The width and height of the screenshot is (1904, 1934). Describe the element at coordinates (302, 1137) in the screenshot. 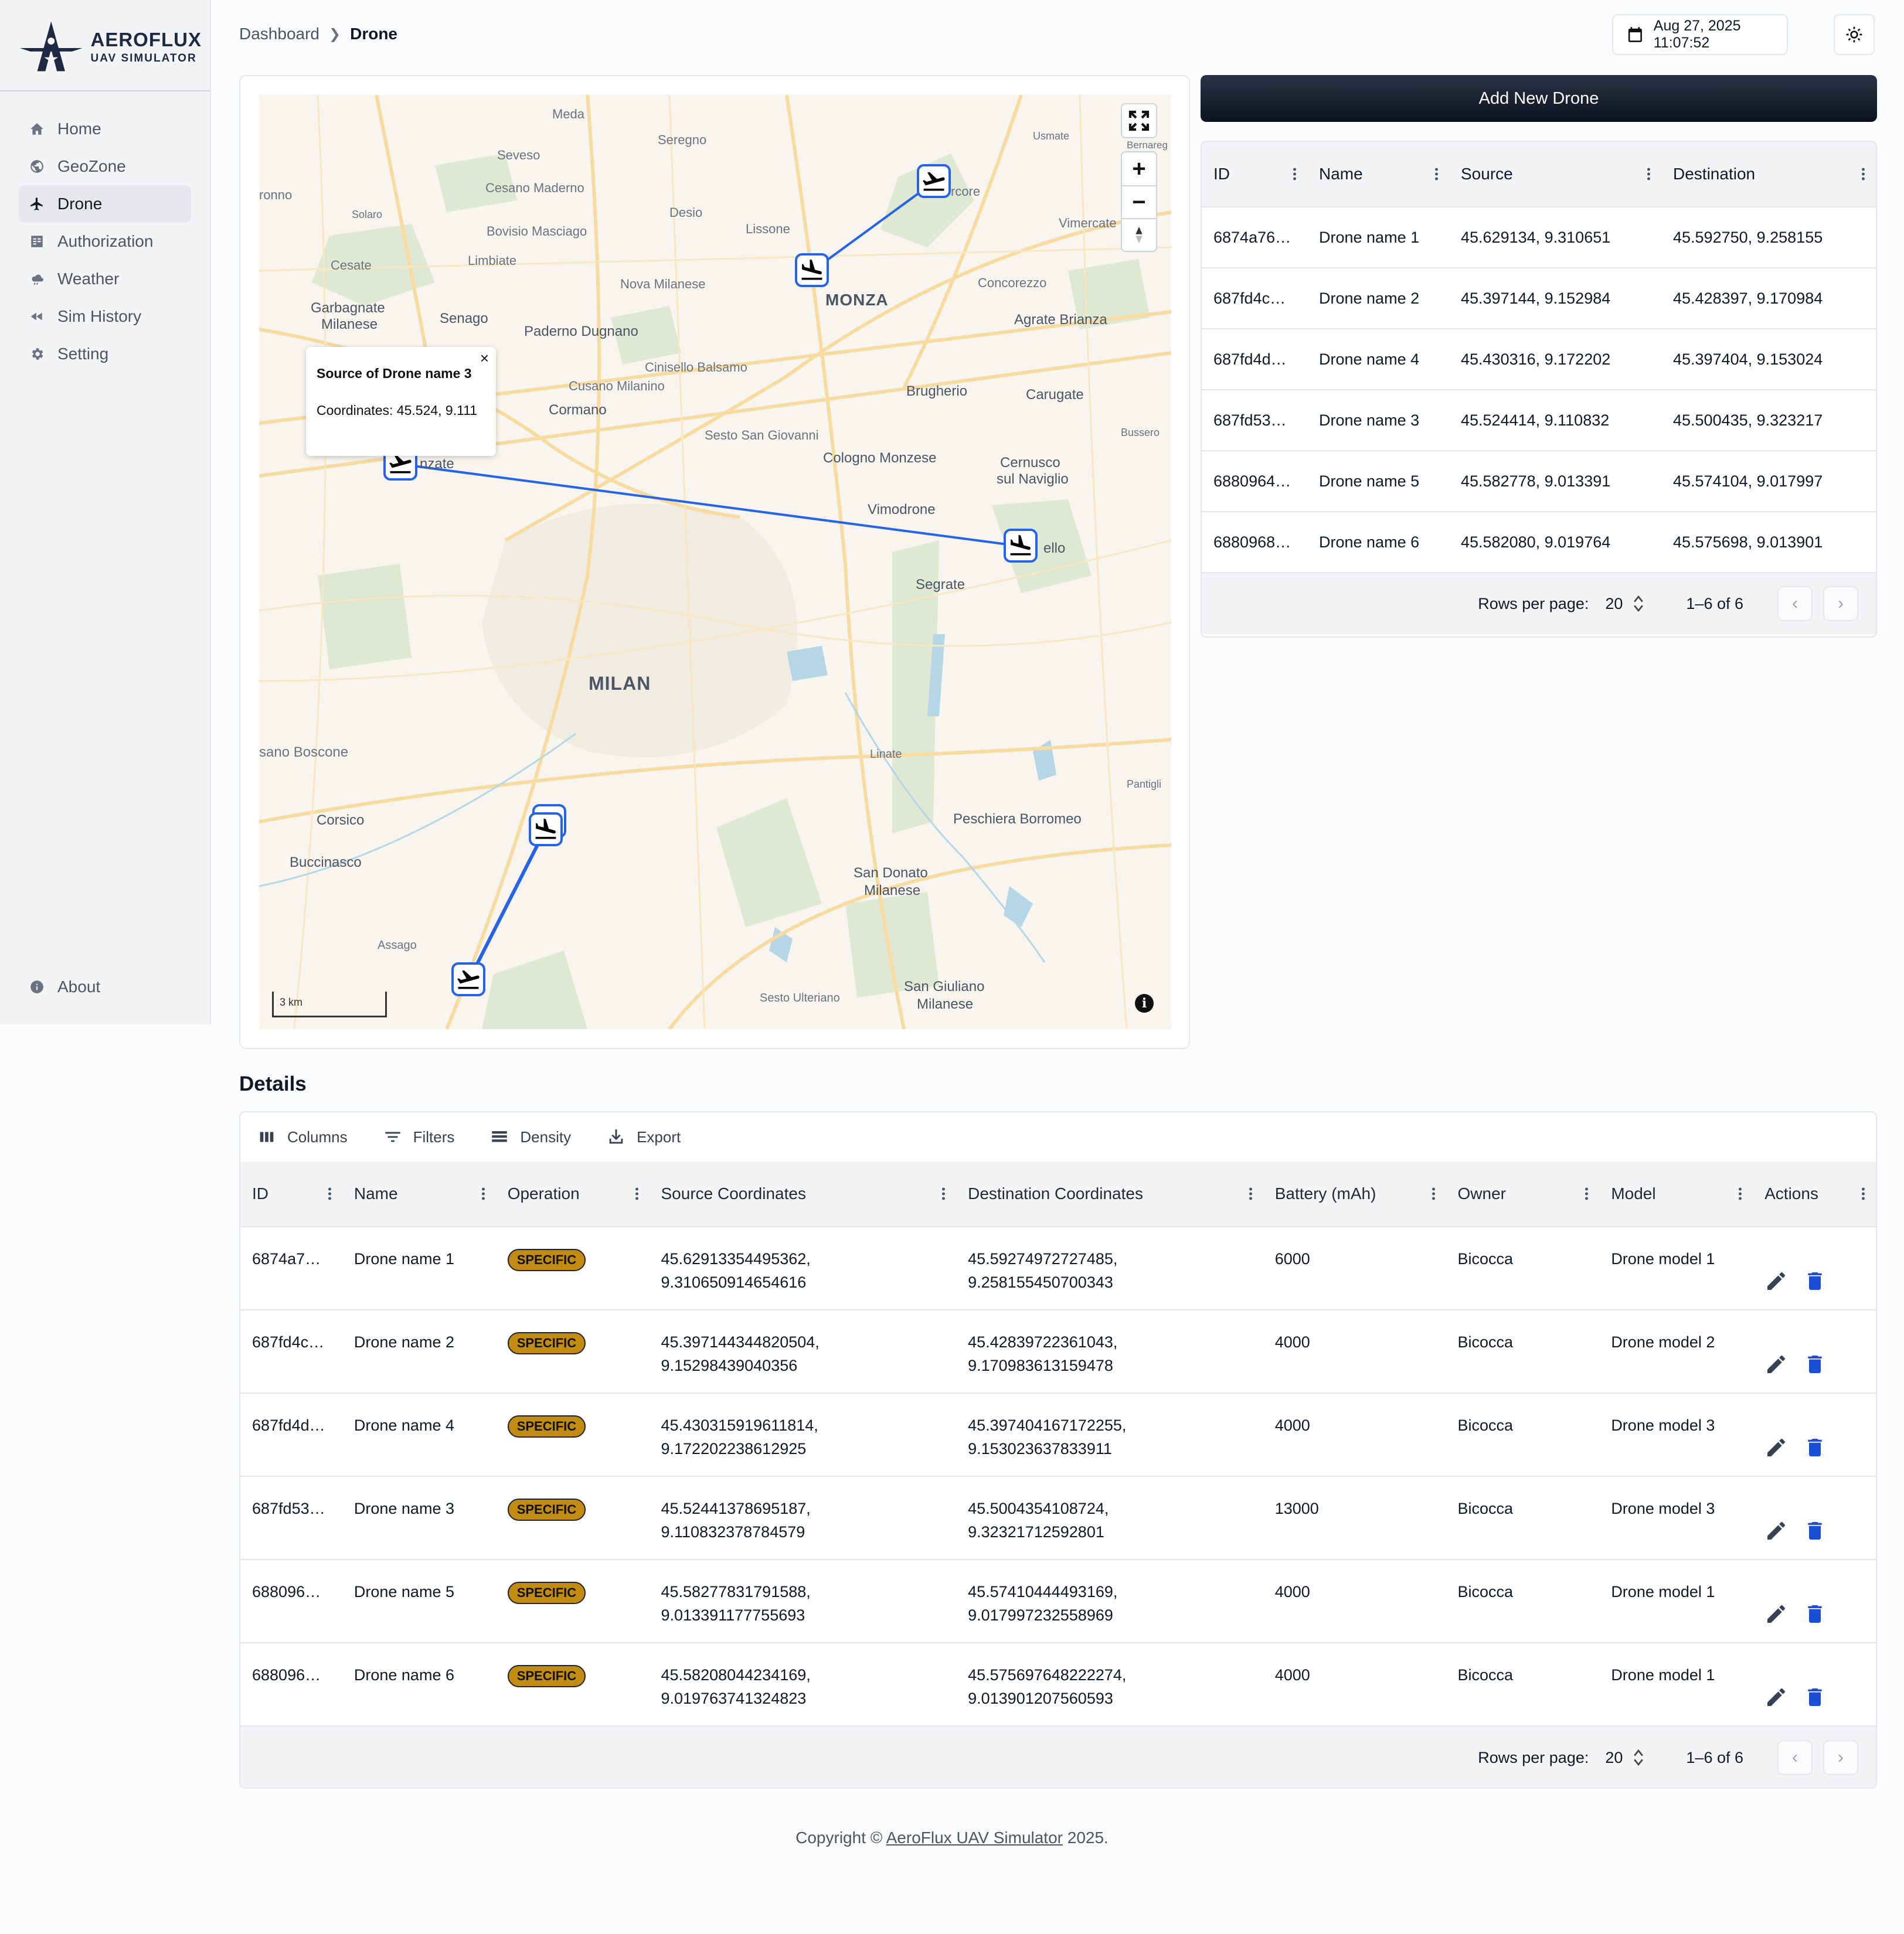

I see `columns-button: Columns` at that location.